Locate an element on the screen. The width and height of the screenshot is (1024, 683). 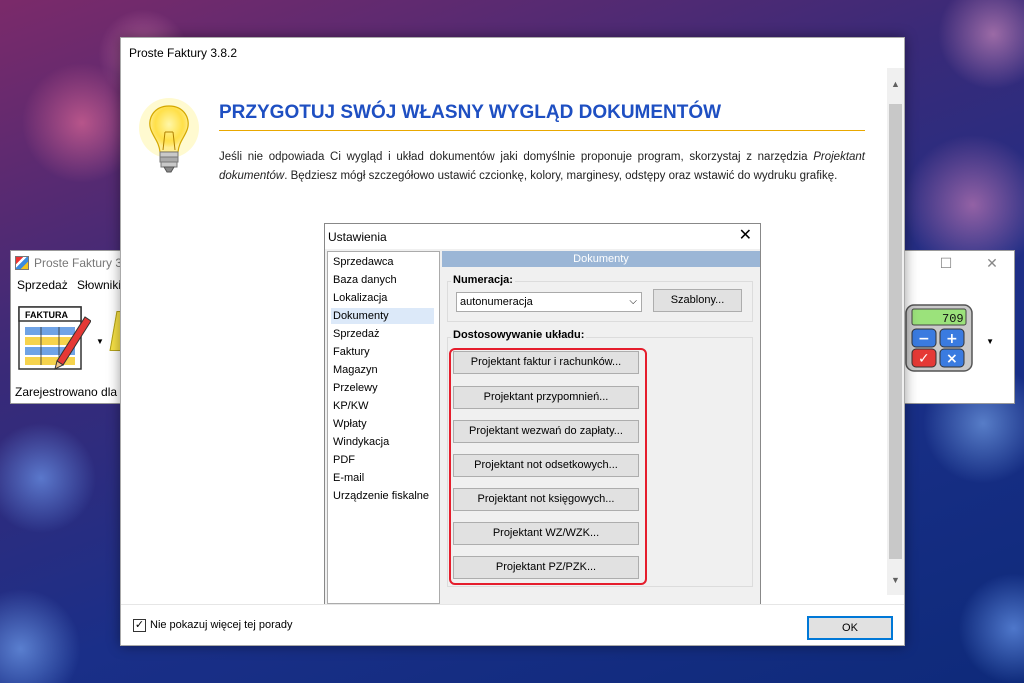
settings-title: Ustawienia is located at coordinates (357, 237).